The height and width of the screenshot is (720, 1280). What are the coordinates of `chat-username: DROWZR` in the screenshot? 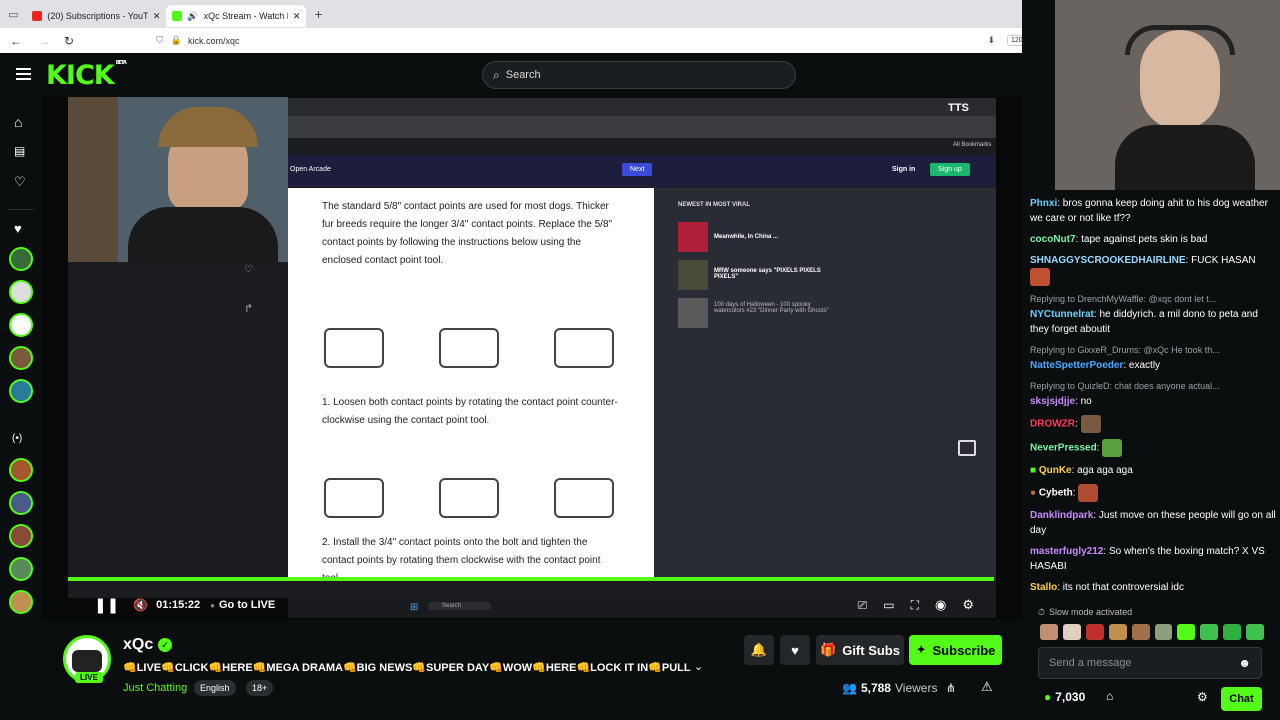 It's located at (1052, 424).